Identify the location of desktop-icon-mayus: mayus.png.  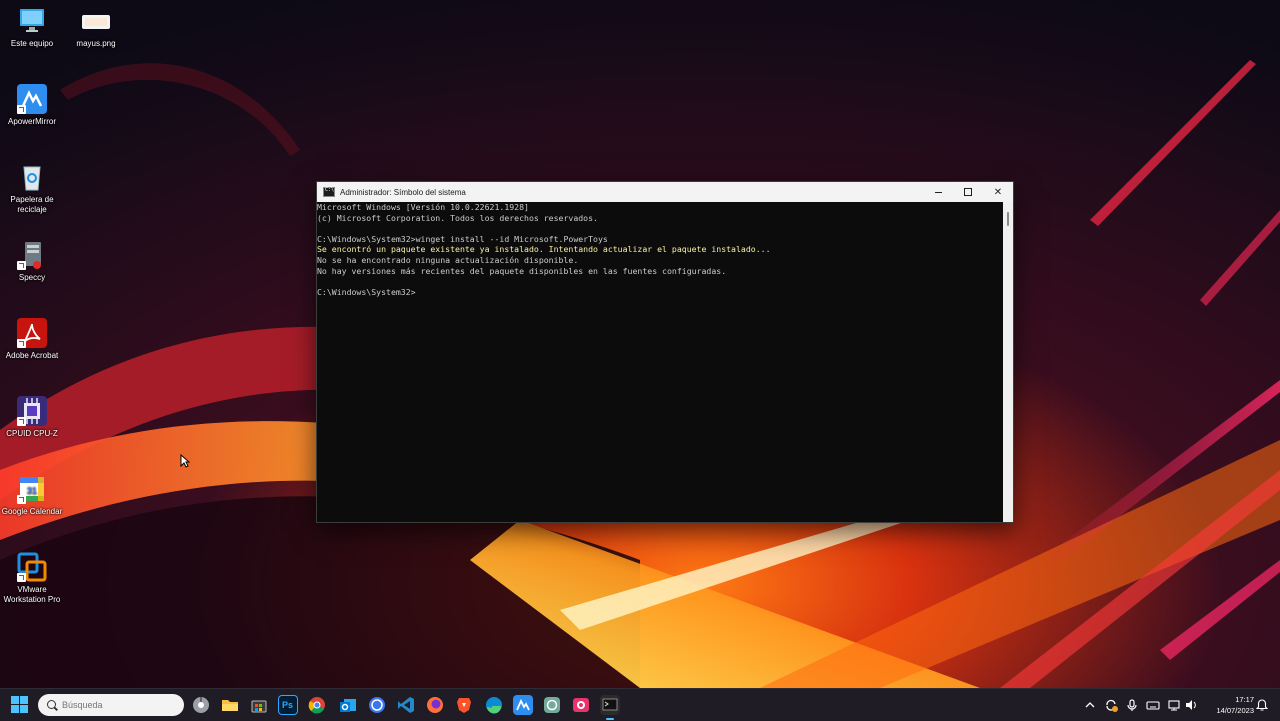
(96, 27).